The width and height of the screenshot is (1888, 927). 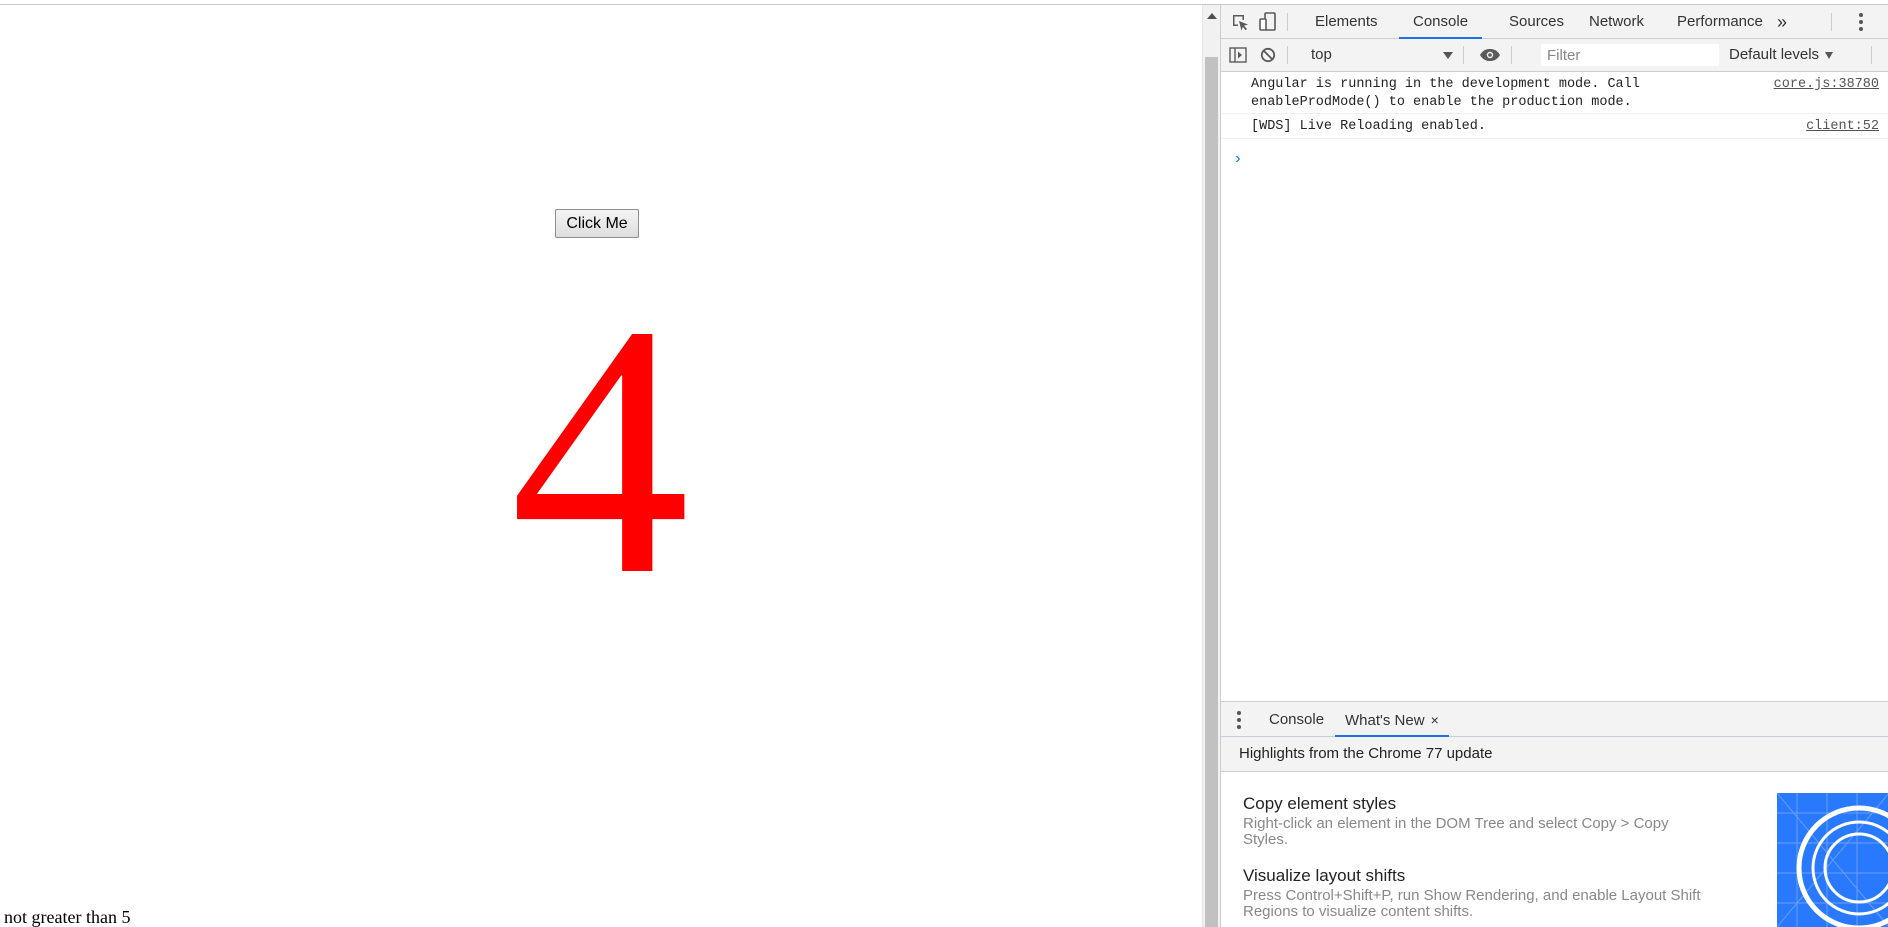 What do you see at coordinates (1268, 22) in the screenshot?
I see `device-toolbar-icon` at bounding box center [1268, 22].